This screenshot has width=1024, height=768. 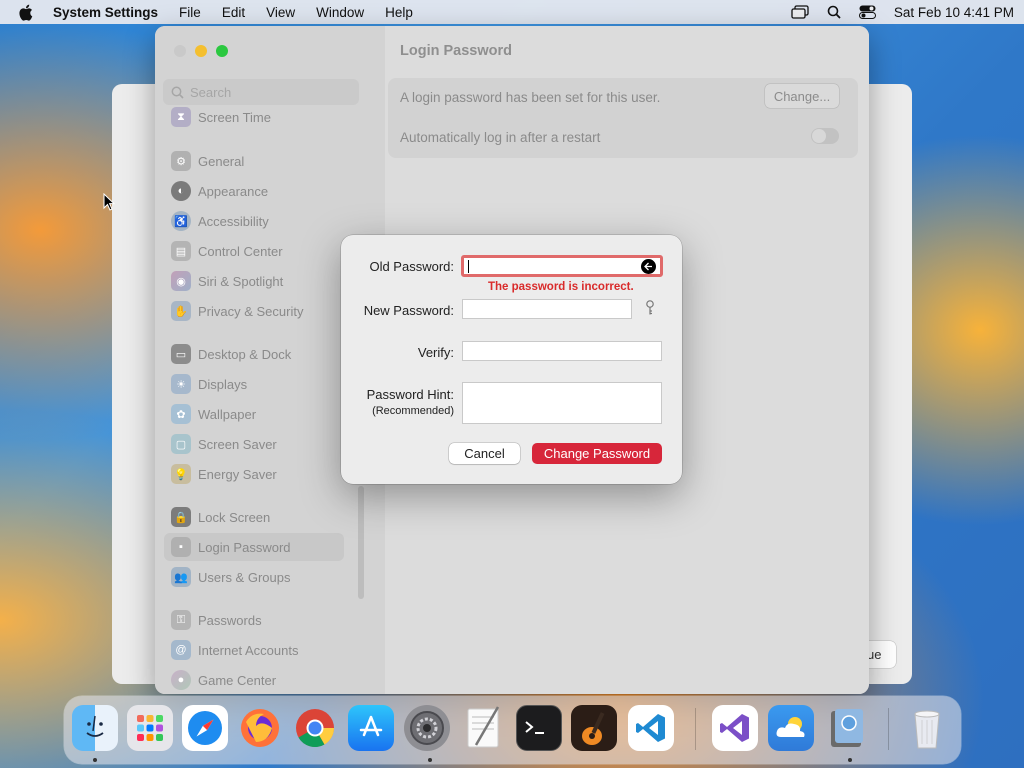 What do you see at coordinates (180, 51) in the screenshot?
I see `close-window-button` at bounding box center [180, 51].